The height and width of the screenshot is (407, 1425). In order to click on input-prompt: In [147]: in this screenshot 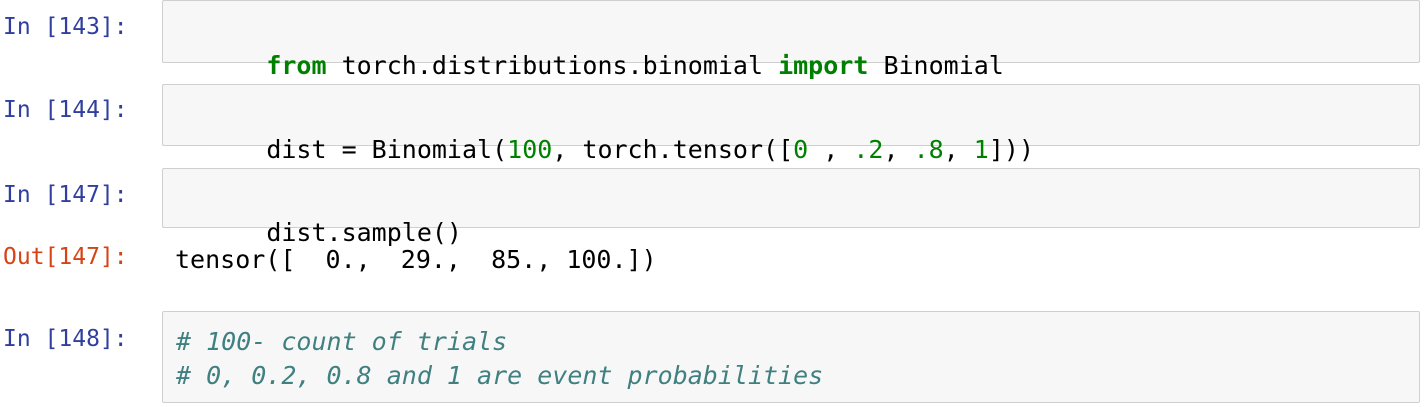, I will do `click(65, 195)`.